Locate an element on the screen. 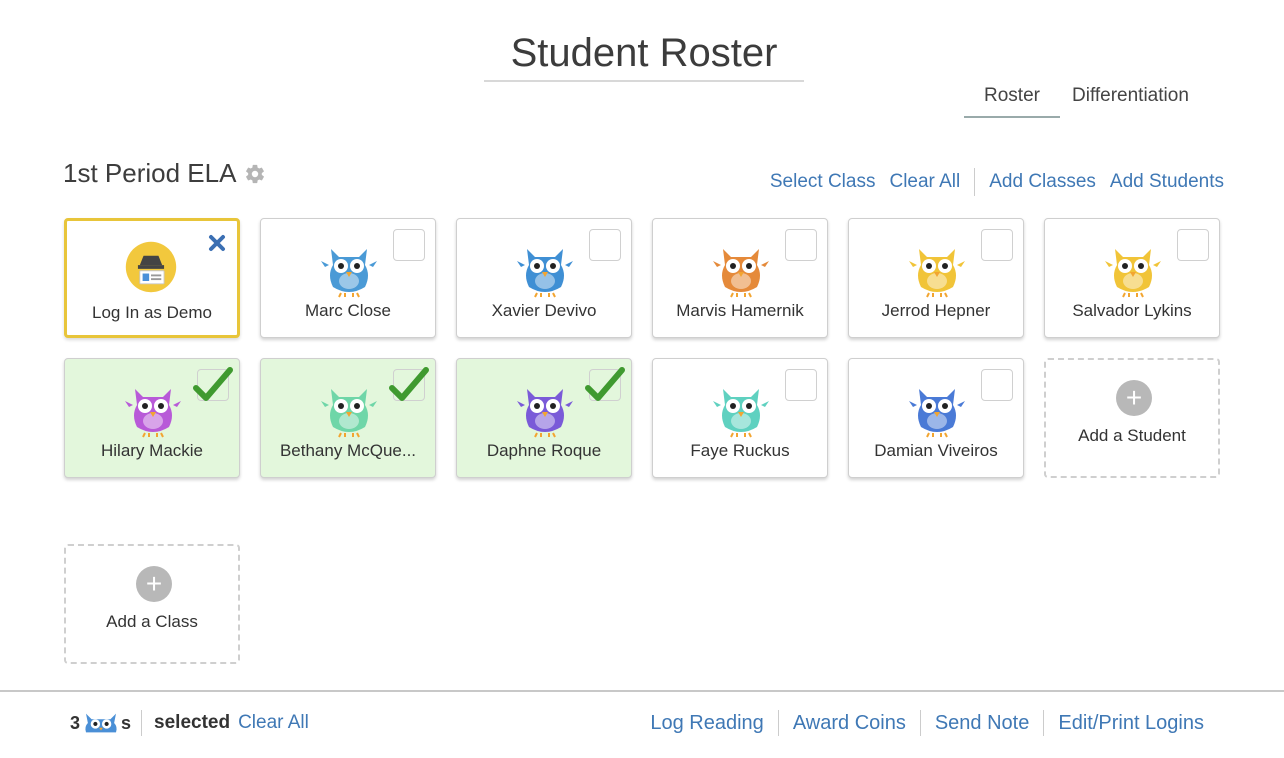 Image resolution: width=1284 pixels, height=758 pixels. student-card: Jerrod Hepner is located at coordinates (936, 278).